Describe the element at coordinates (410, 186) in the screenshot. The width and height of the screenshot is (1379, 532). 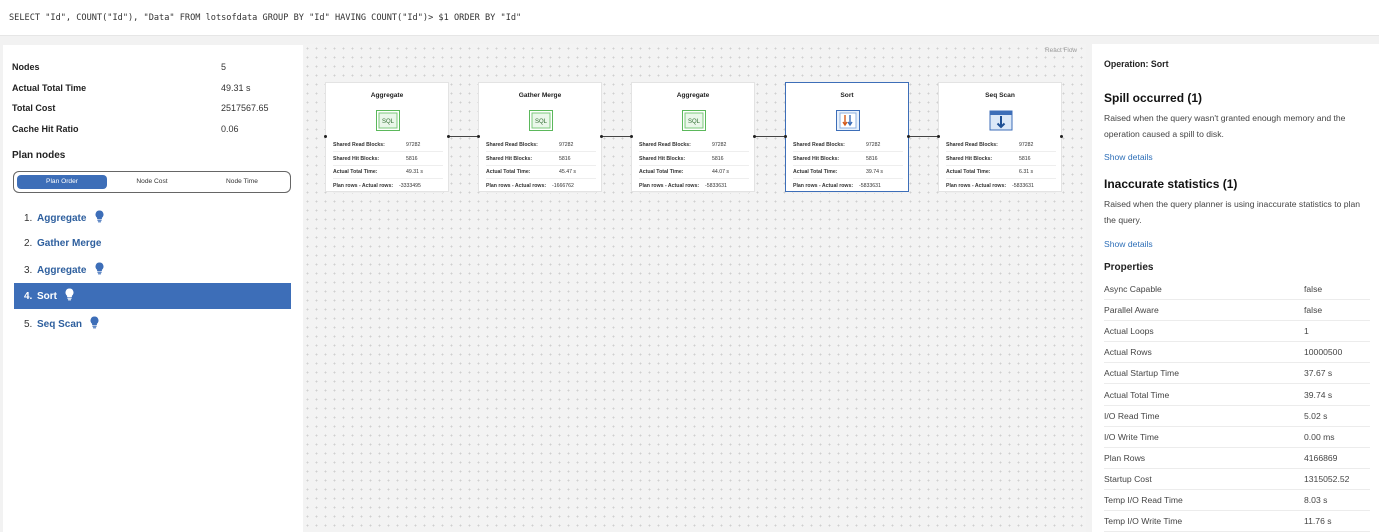
I see `card-stat-value: -3333495` at that location.